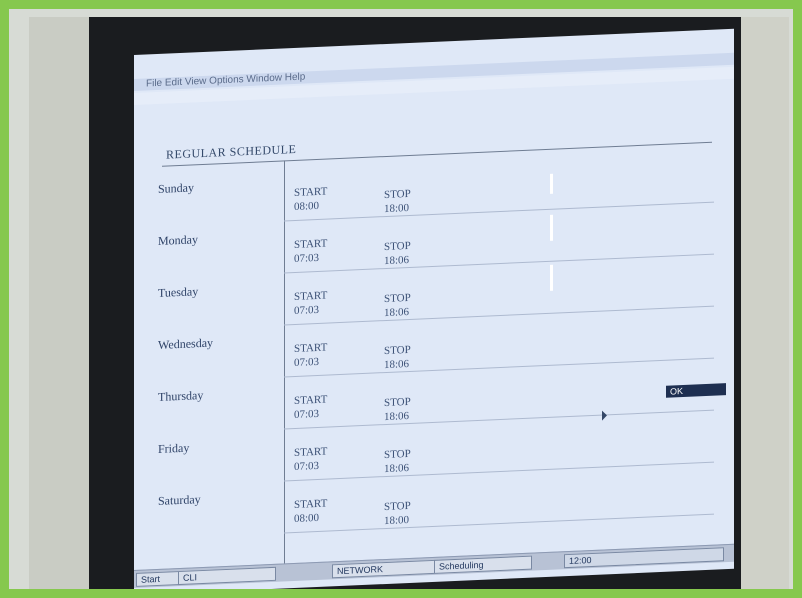  What do you see at coordinates (178, 240) in the screenshot?
I see `day-label: Monday` at bounding box center [178, 240].